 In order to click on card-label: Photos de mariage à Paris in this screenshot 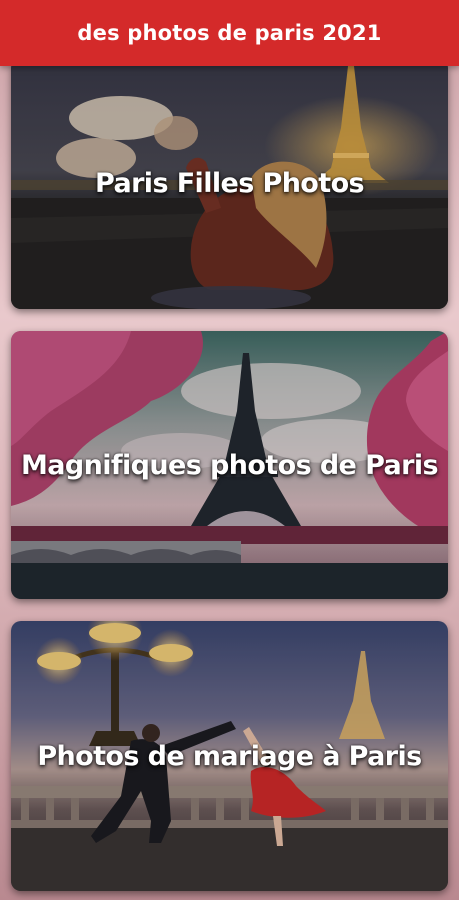, I will do `click(229, 756)`.